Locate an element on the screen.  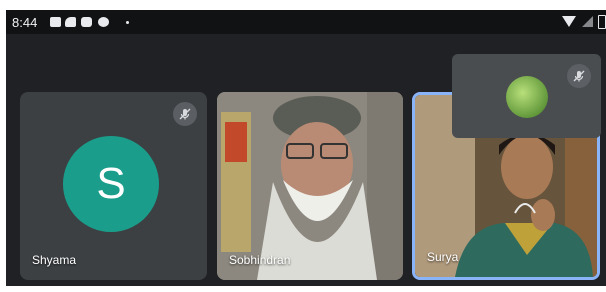
notification-icon is located at coordinates (103, 22).